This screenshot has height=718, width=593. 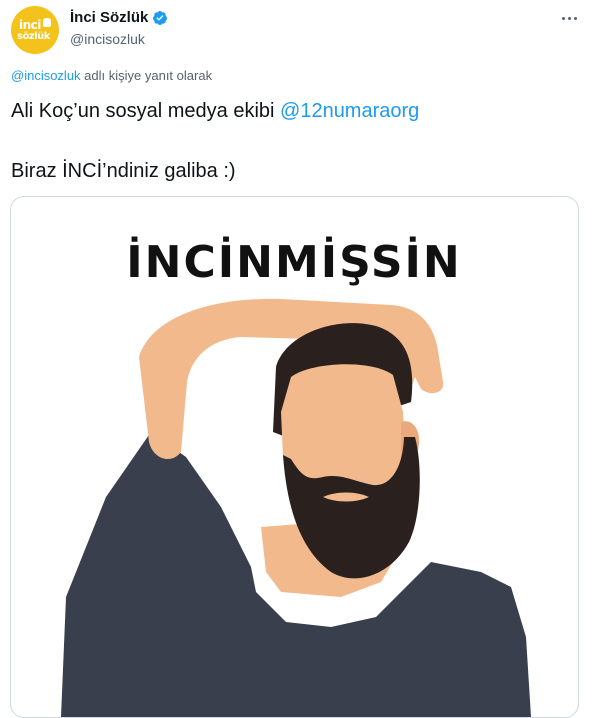 I want to click on tweet-text: Ali Koç’un sosyal medya ekibi, so click(x=146, y=111).